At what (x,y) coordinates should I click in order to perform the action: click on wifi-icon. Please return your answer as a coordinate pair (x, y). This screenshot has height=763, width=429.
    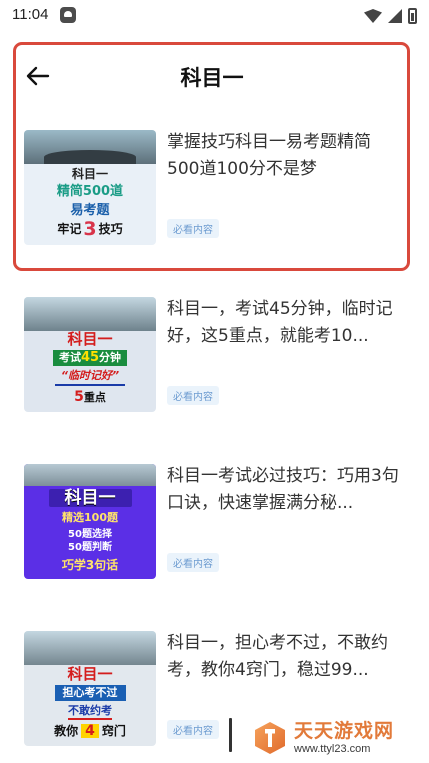
    Looking at the image, I should click on (373, 16).